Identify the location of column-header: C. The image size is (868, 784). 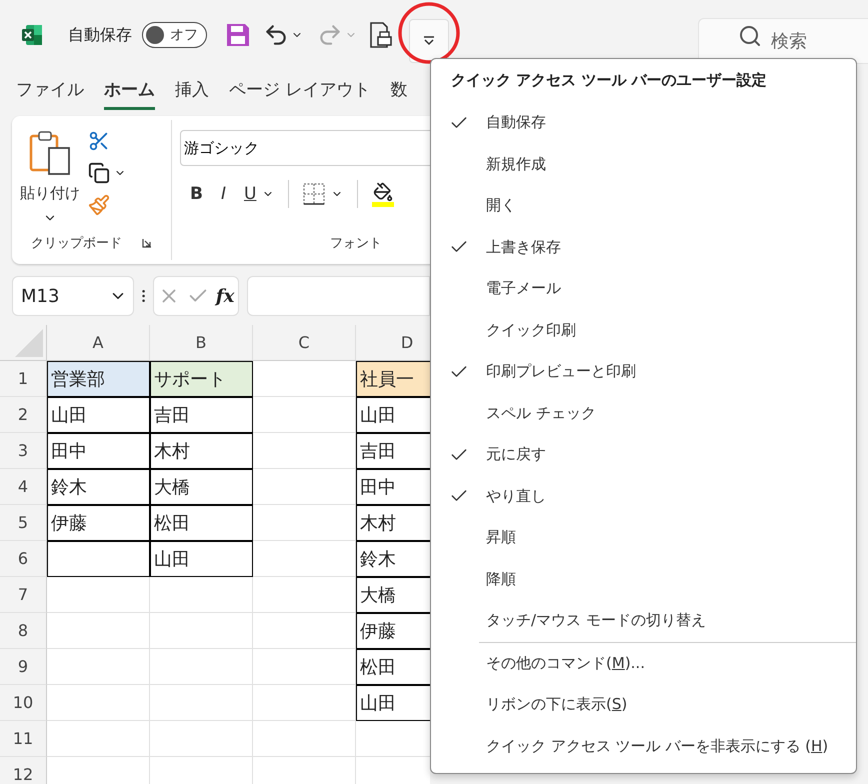
(304, 343).